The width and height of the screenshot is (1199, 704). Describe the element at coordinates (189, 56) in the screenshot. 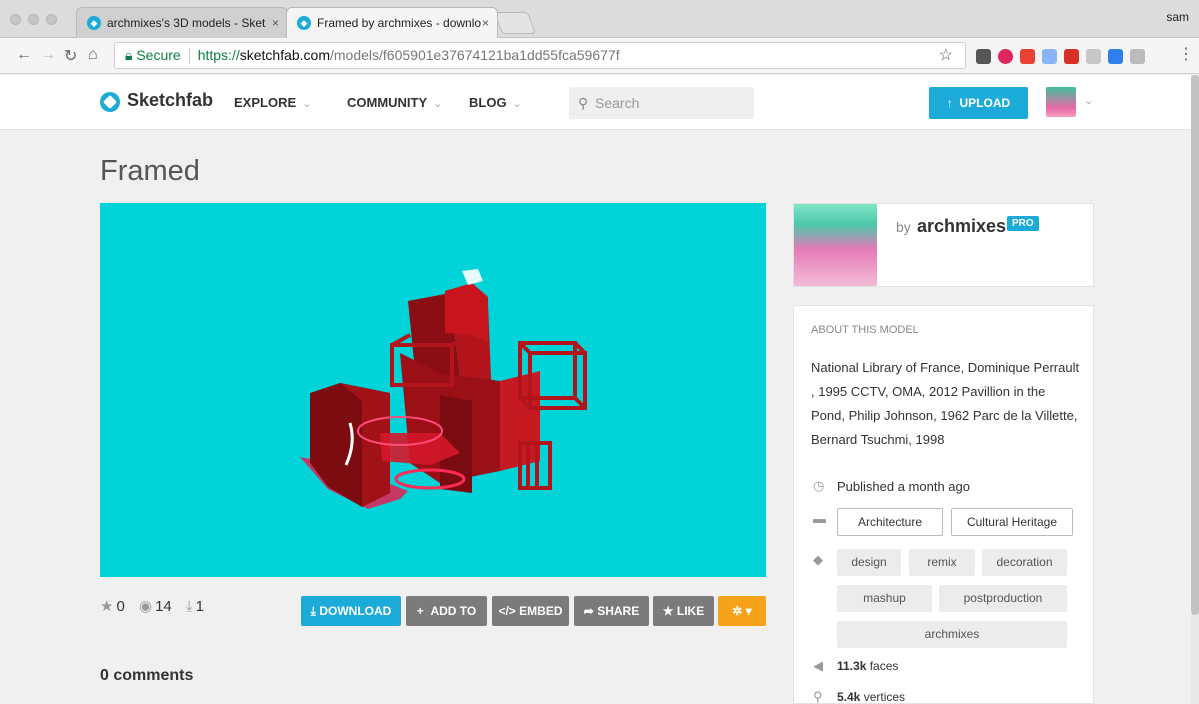

I see `url-divider` at that location.